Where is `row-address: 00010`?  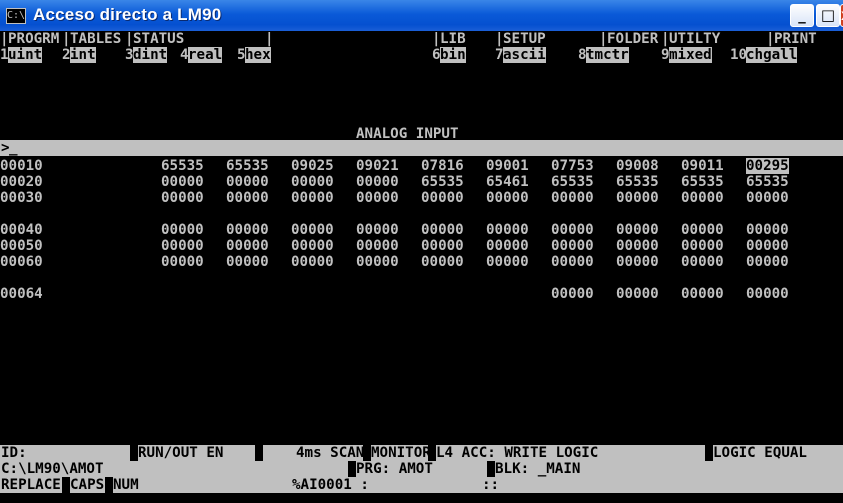 row-address: 00010 is located at coordinates (21, 166).